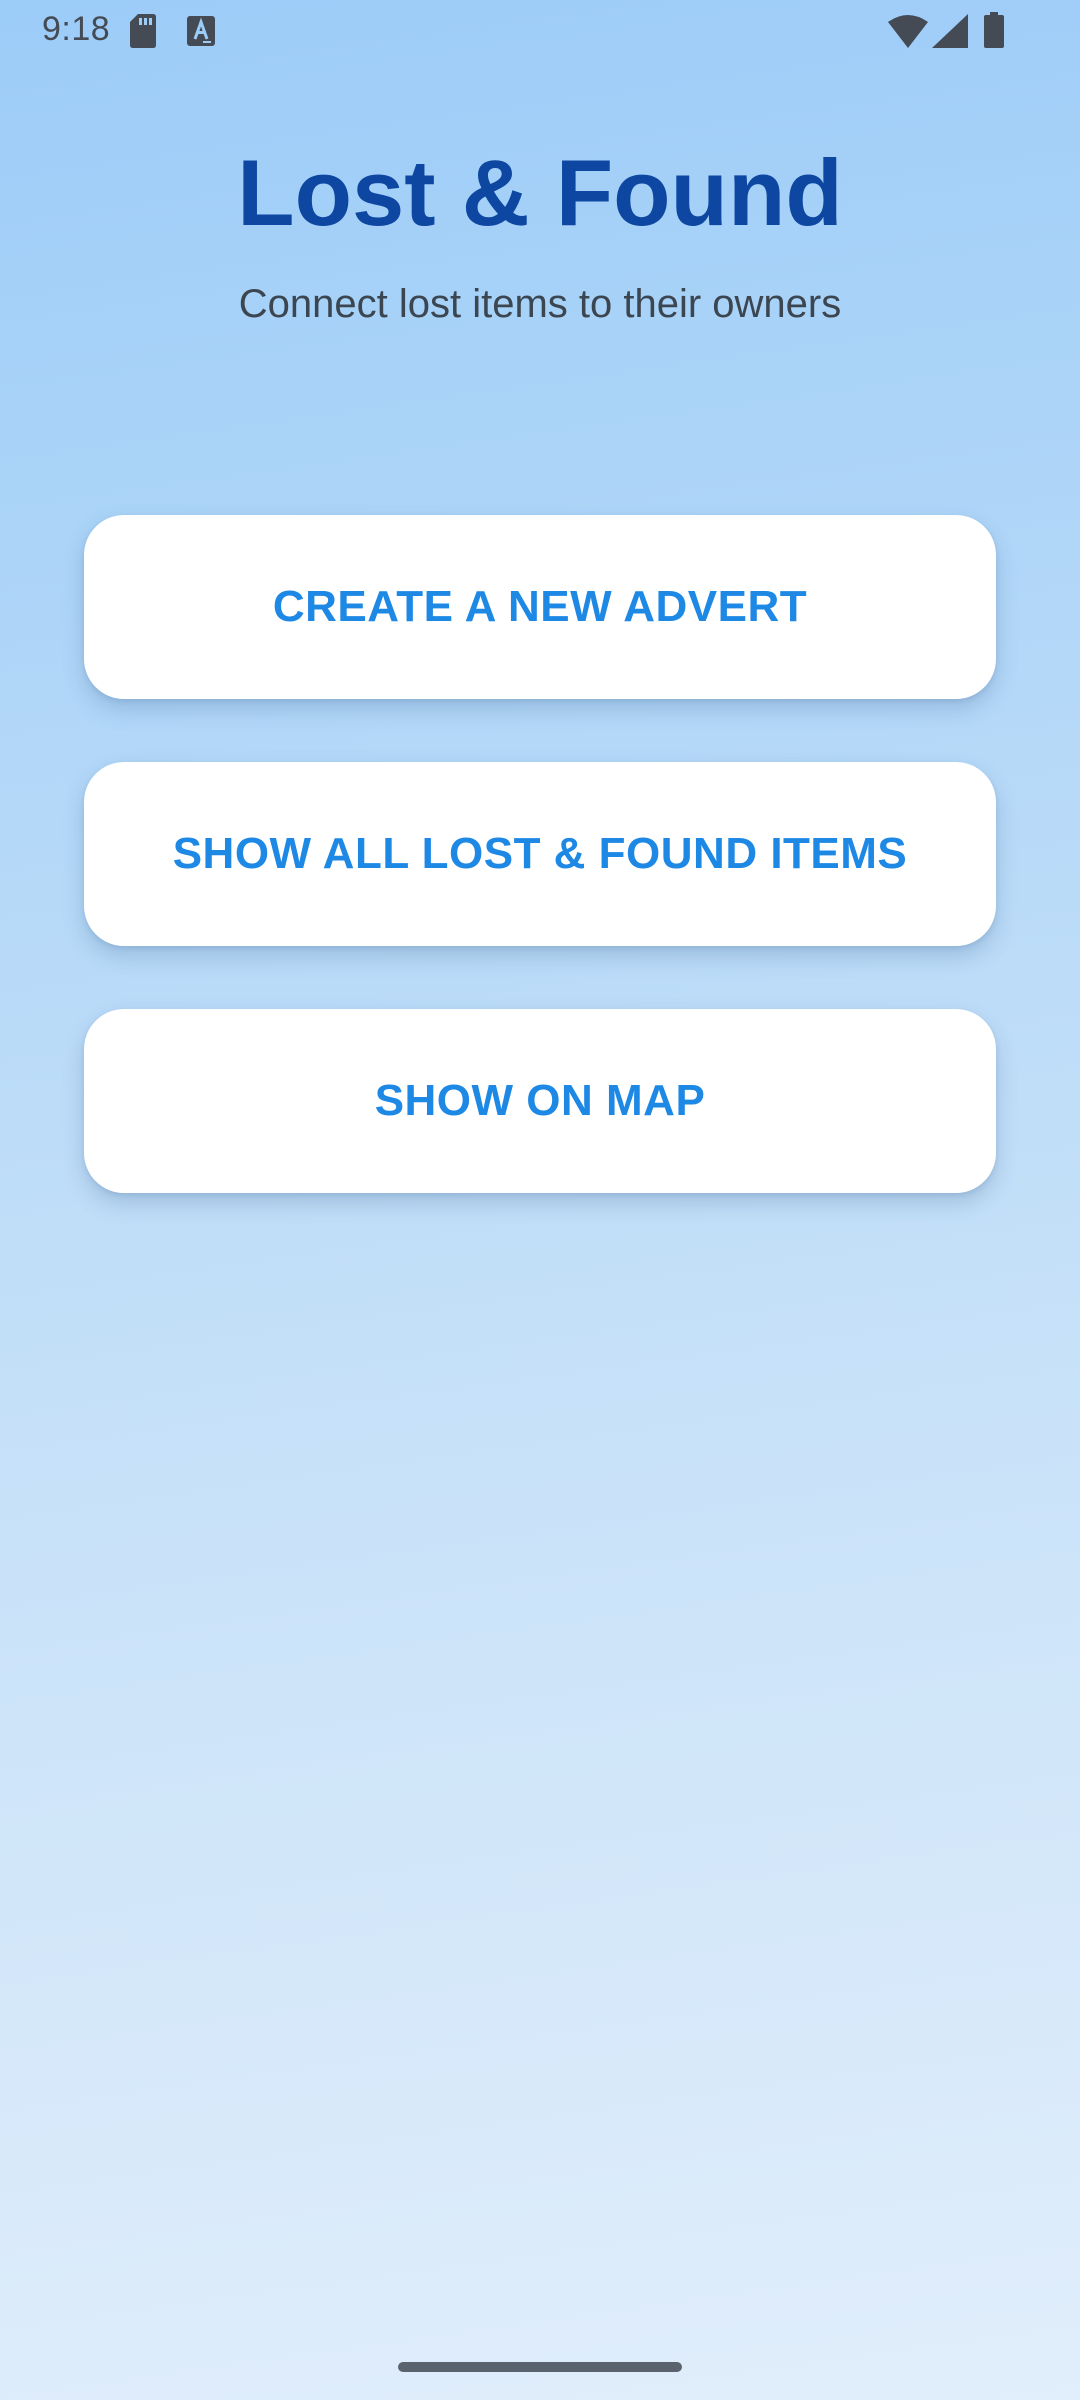  I want to click on text-a-icon, so click(201, 31).